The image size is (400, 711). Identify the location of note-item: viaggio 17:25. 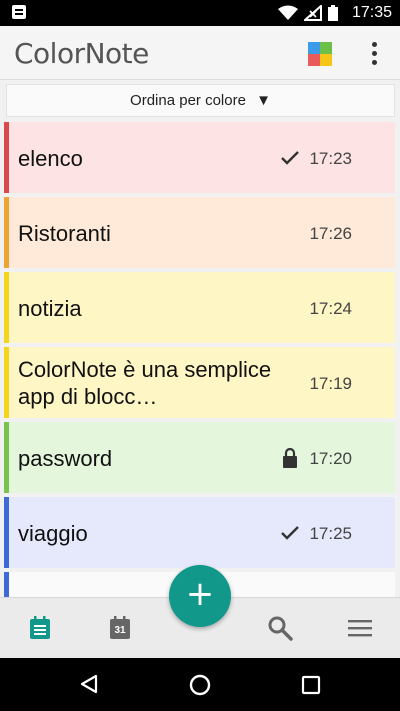
(199, 532).